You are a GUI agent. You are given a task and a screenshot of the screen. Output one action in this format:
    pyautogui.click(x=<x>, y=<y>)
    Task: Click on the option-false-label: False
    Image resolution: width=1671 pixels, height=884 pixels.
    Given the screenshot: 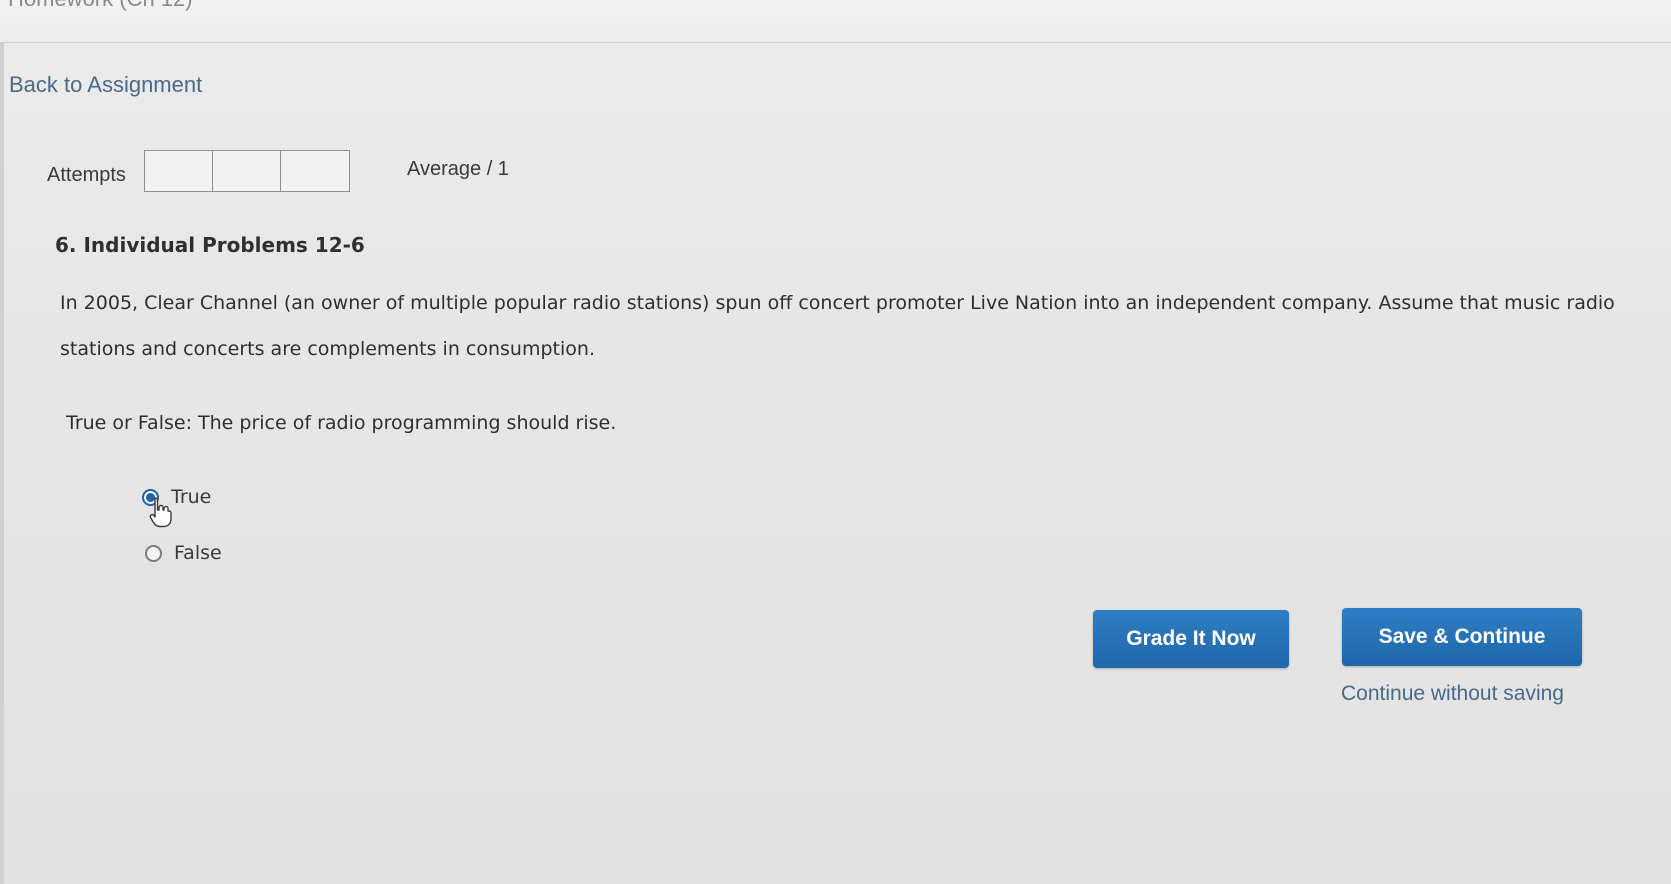 What is the action you would take?
    pyautogui.click(x=198, y=553)
    